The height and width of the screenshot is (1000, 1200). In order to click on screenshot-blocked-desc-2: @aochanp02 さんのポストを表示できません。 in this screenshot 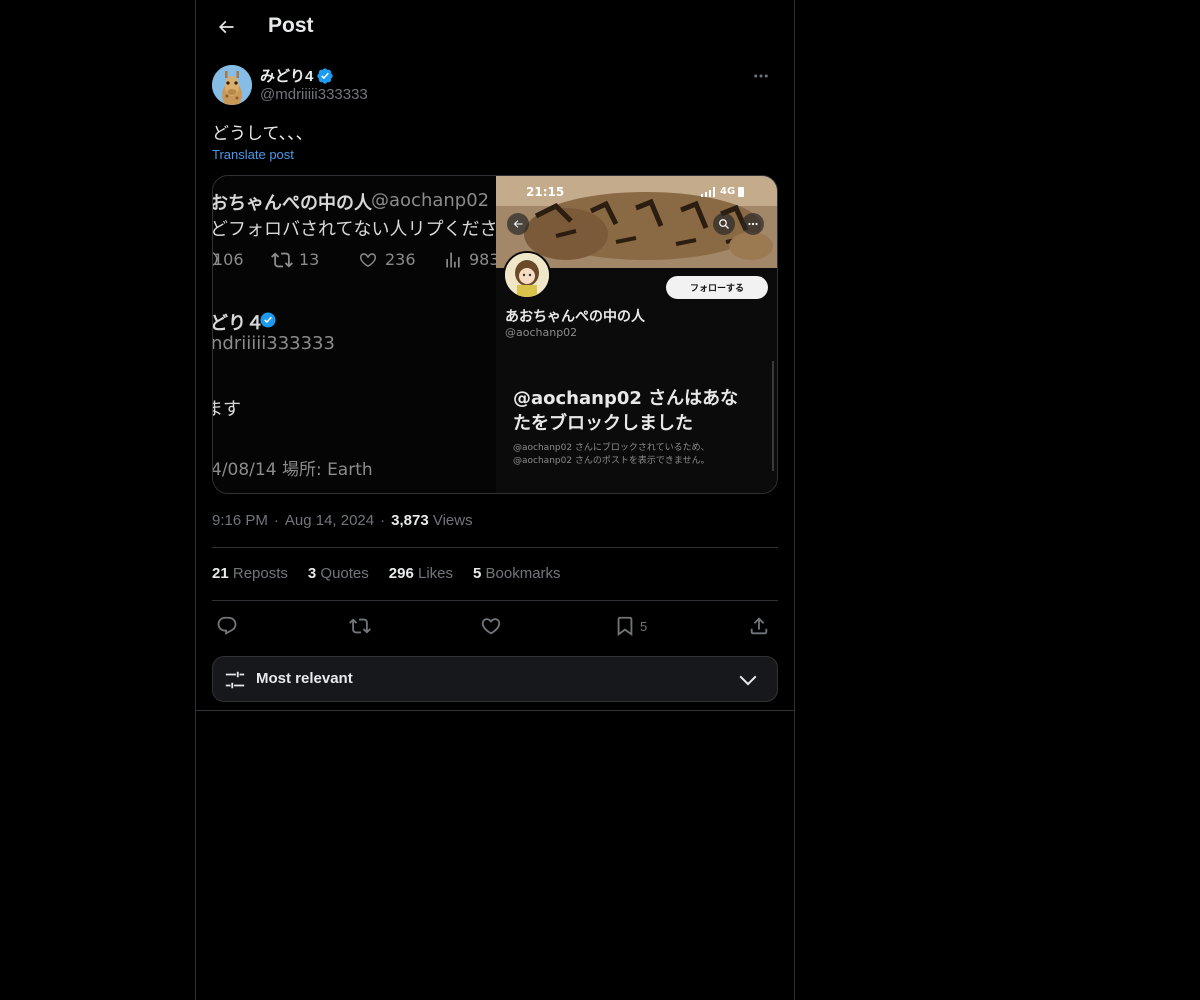, I will do `click(611, 461)`.